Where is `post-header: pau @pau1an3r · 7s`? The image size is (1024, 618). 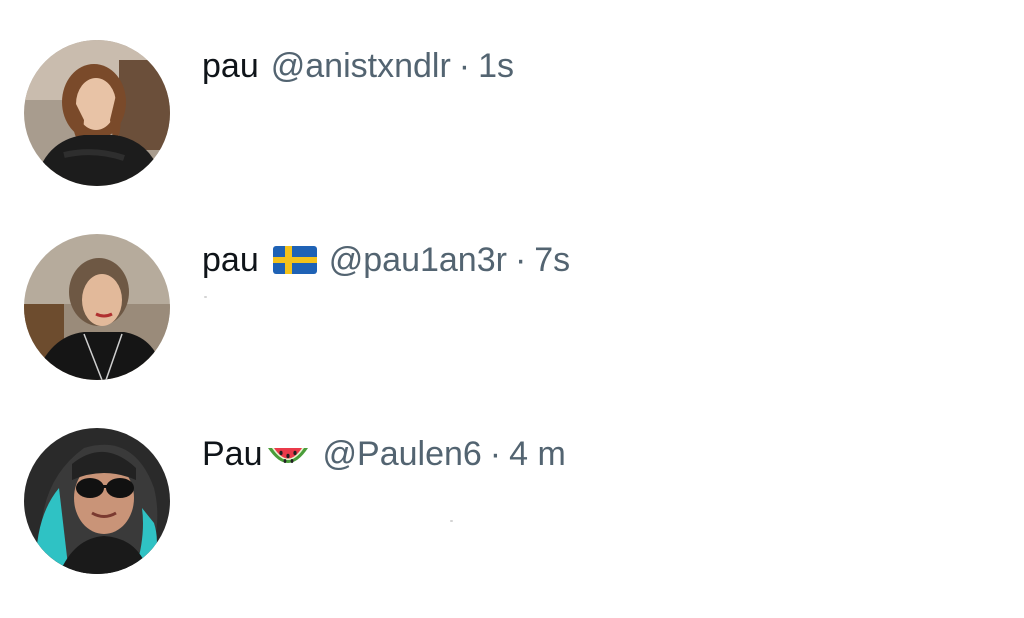
post-header: pau @pau1an3r · 7s is located at coordinates (386, 260).